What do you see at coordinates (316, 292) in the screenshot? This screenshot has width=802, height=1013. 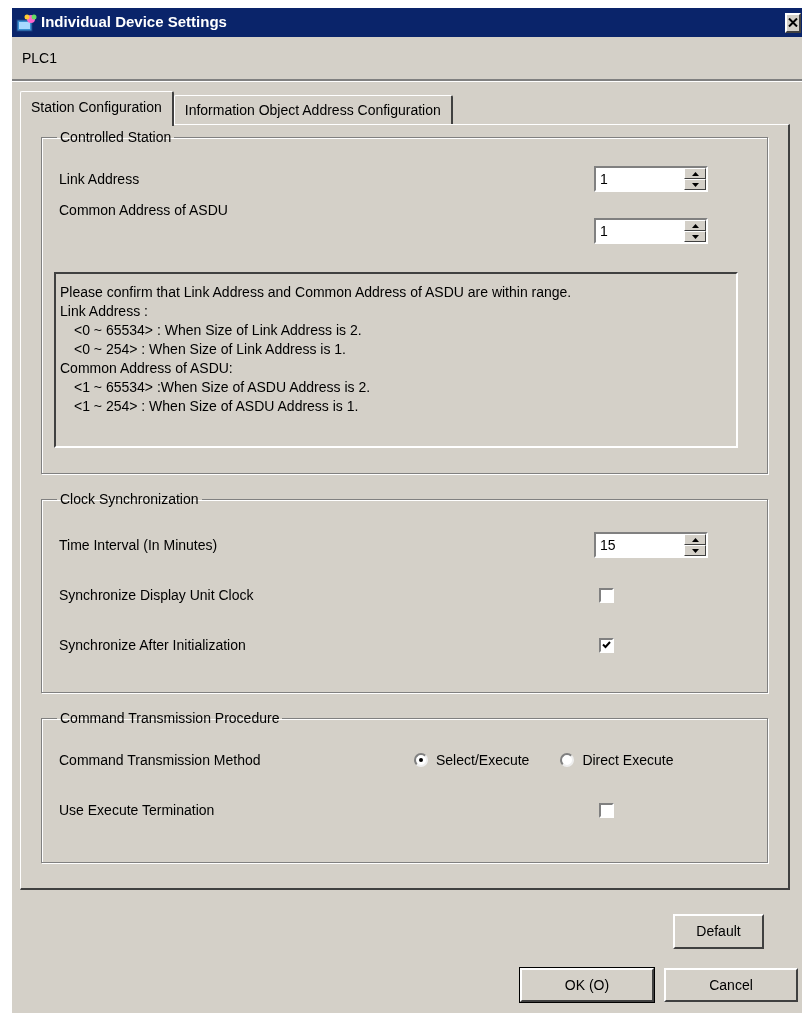 I see `info-text: Please confirm that Link Address and Common Address of ASDU are within range.` at bounding box center [316, 292].